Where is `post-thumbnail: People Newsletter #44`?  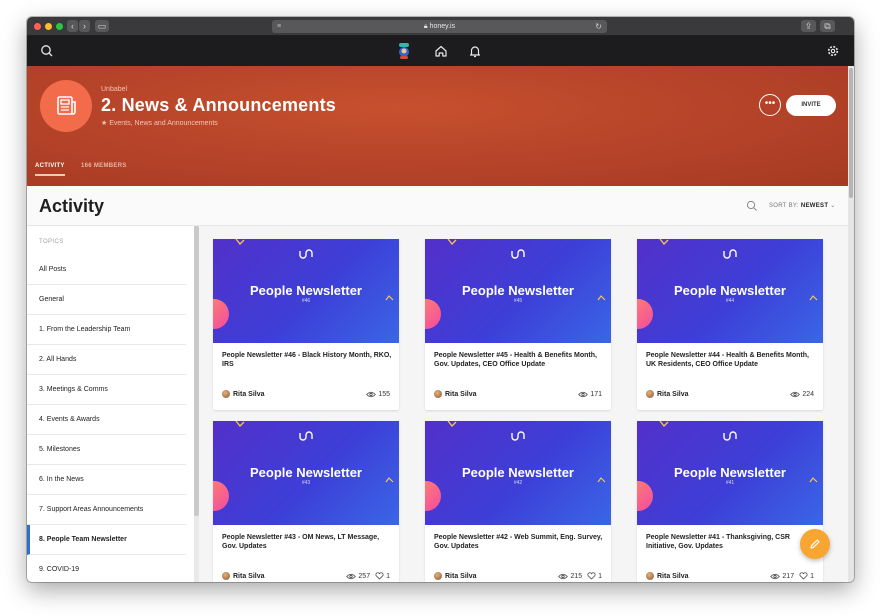
post-thumbnail: People Newsletter #44 is located at coordinates (730, 291).